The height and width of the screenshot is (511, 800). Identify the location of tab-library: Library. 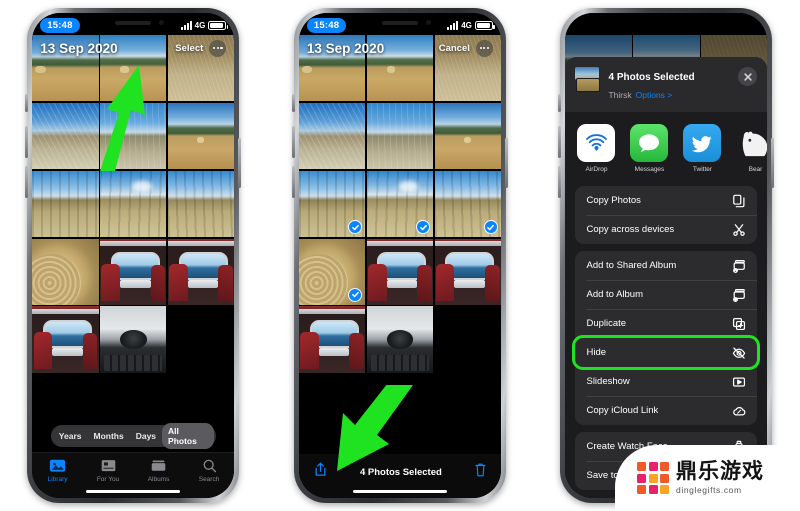
(58, 470).